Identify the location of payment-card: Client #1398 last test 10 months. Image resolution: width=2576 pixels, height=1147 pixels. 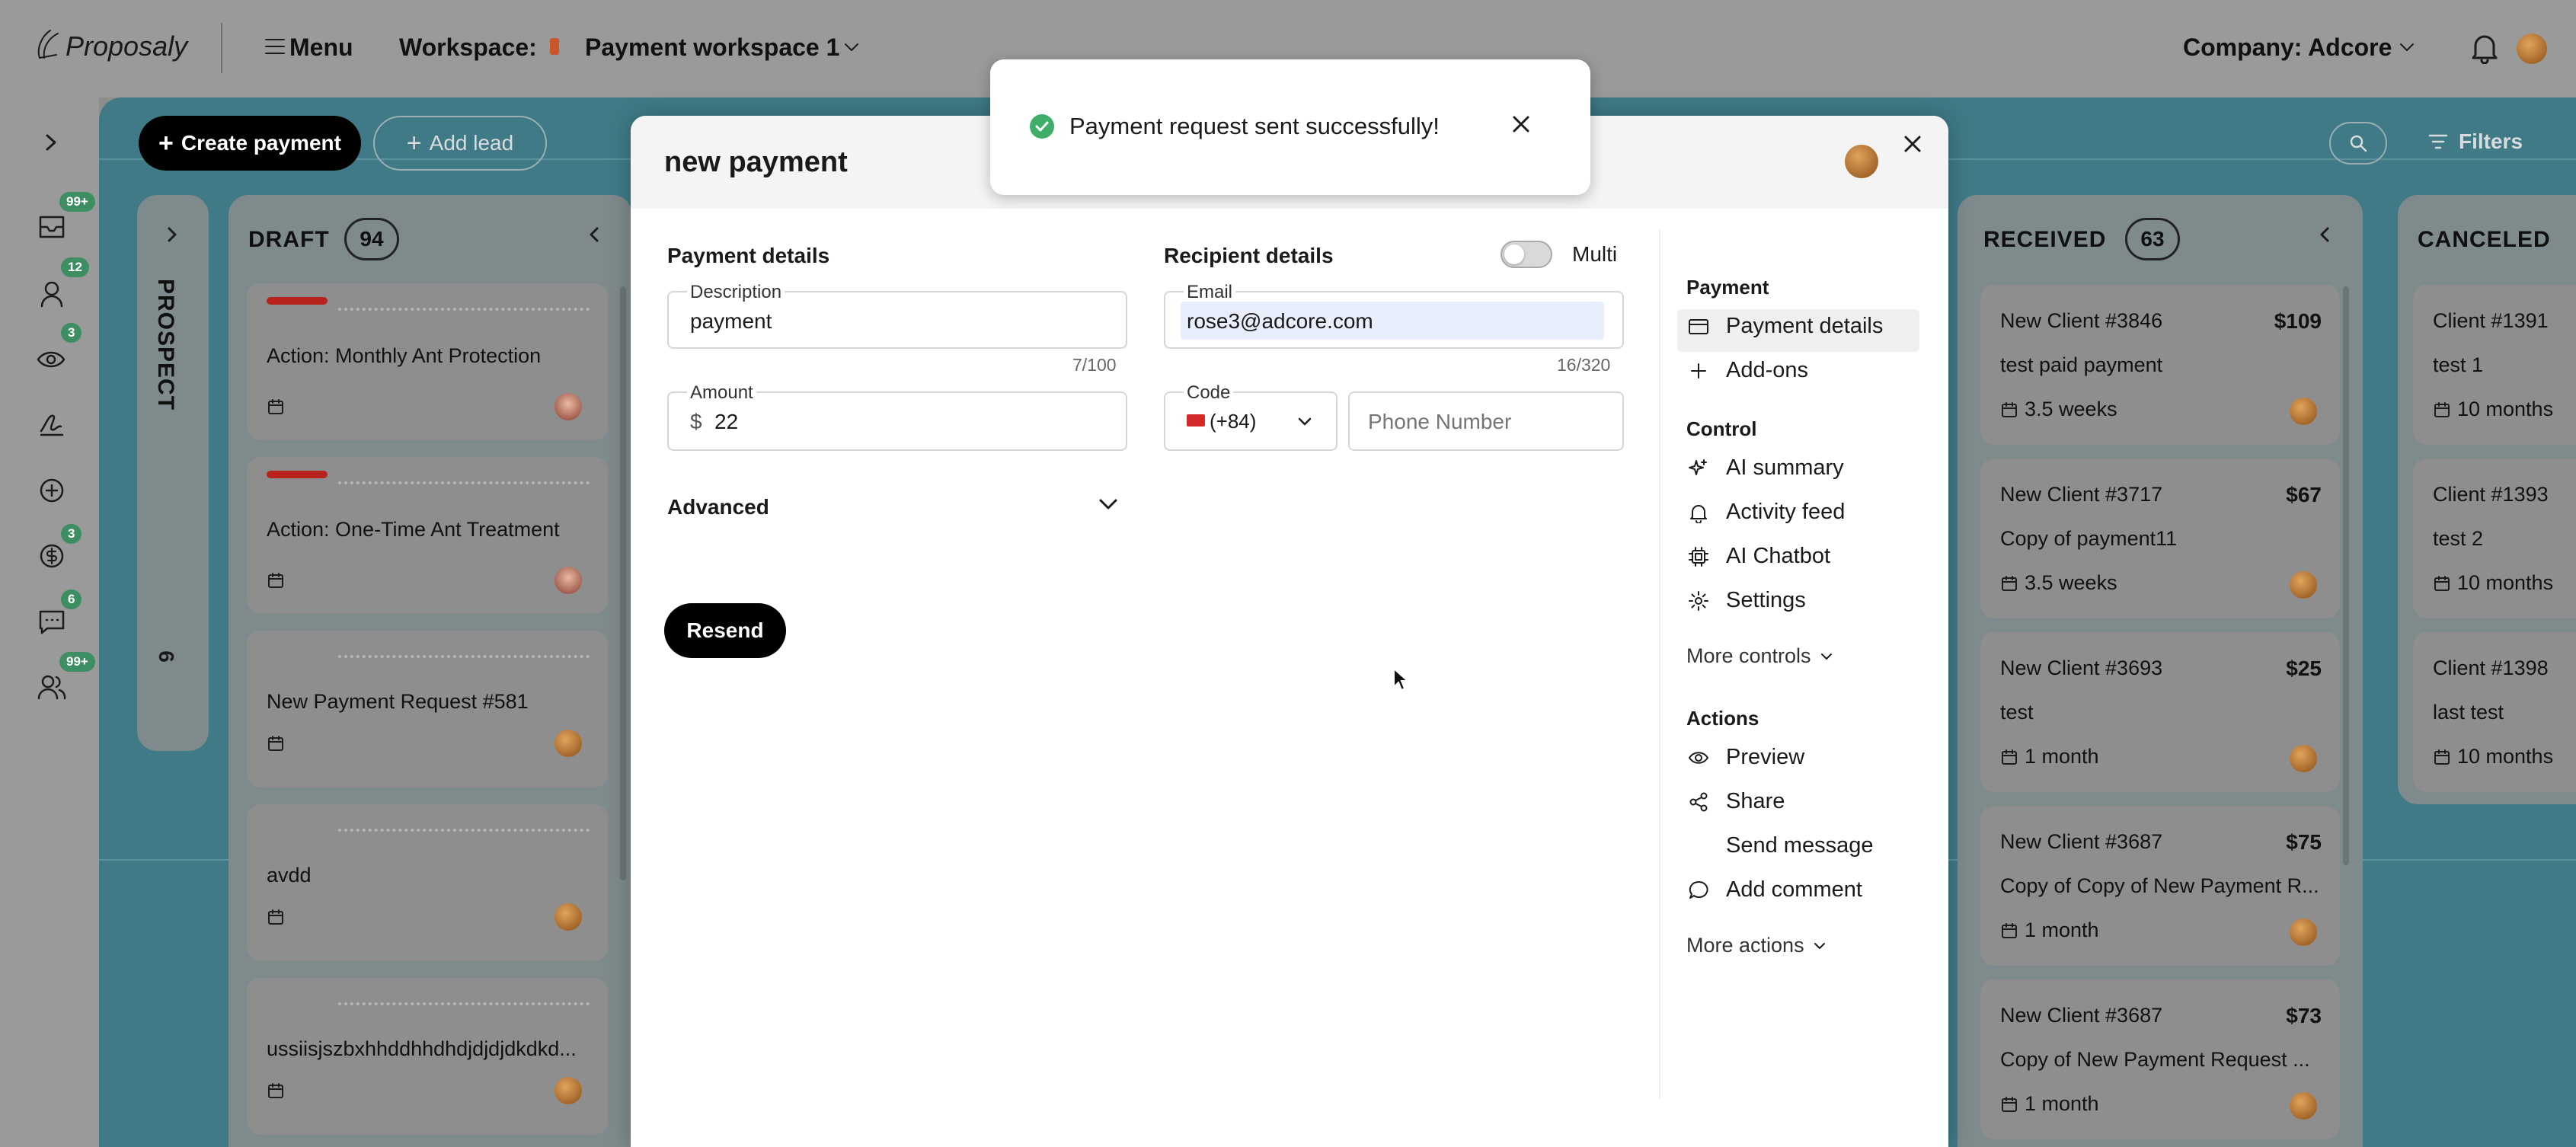
(2494, 712).